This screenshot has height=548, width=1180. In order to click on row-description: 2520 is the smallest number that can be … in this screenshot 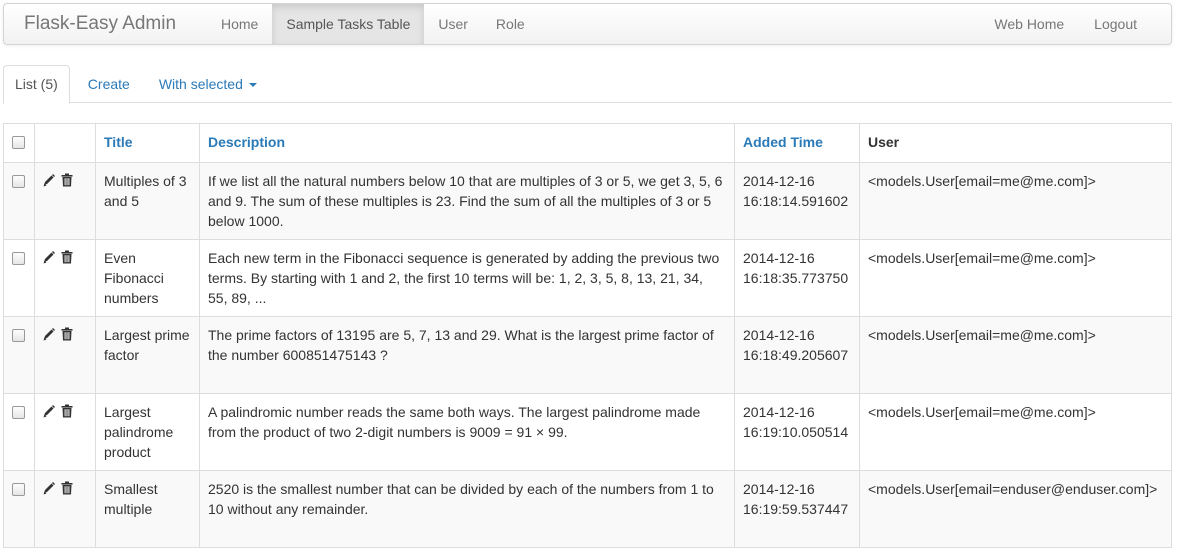, I will do `click(467, 509)`.